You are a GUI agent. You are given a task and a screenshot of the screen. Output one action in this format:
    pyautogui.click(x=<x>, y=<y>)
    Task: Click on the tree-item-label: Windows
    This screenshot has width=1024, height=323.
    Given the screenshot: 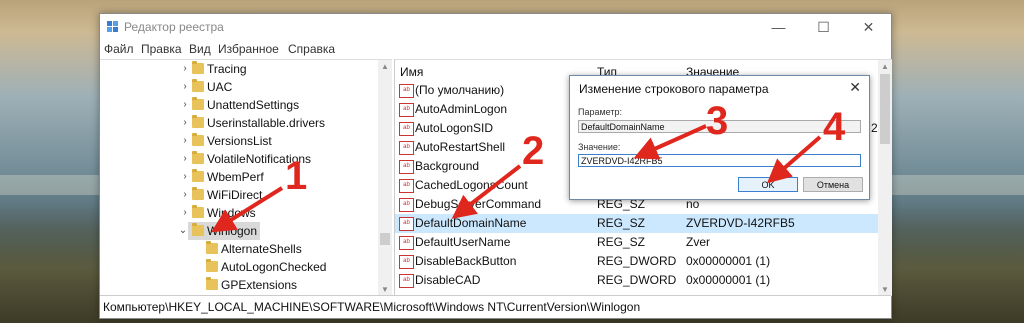 What is the action you would take?
    pyautogui.click(x=231, y=213)
    